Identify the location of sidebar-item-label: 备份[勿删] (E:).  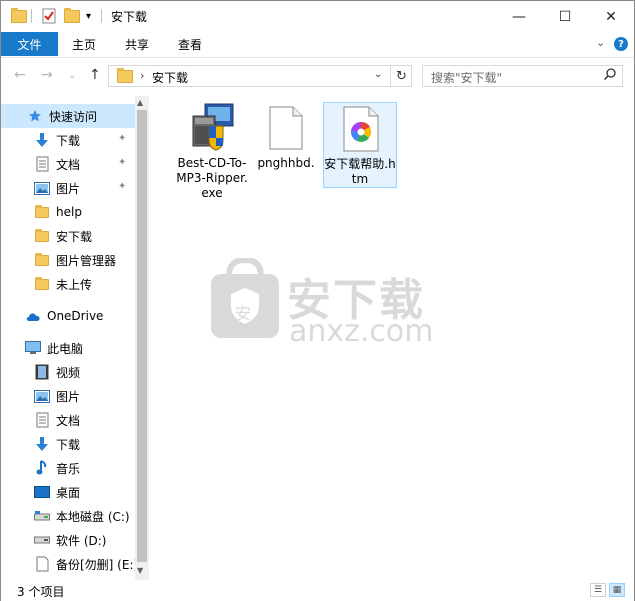
(97, 564).